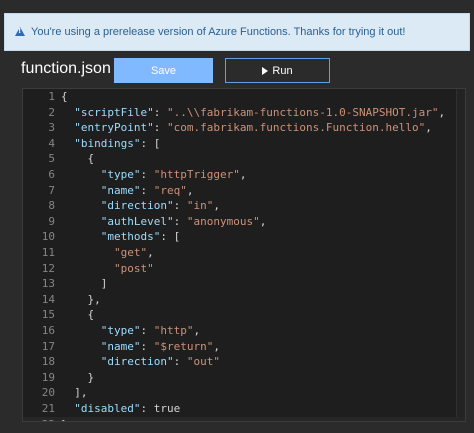 The width and height of the screenshot is (474, 433). Describe the element at coordinates (48, 346) in the screenshot. I see `line-number: 17` at that location.